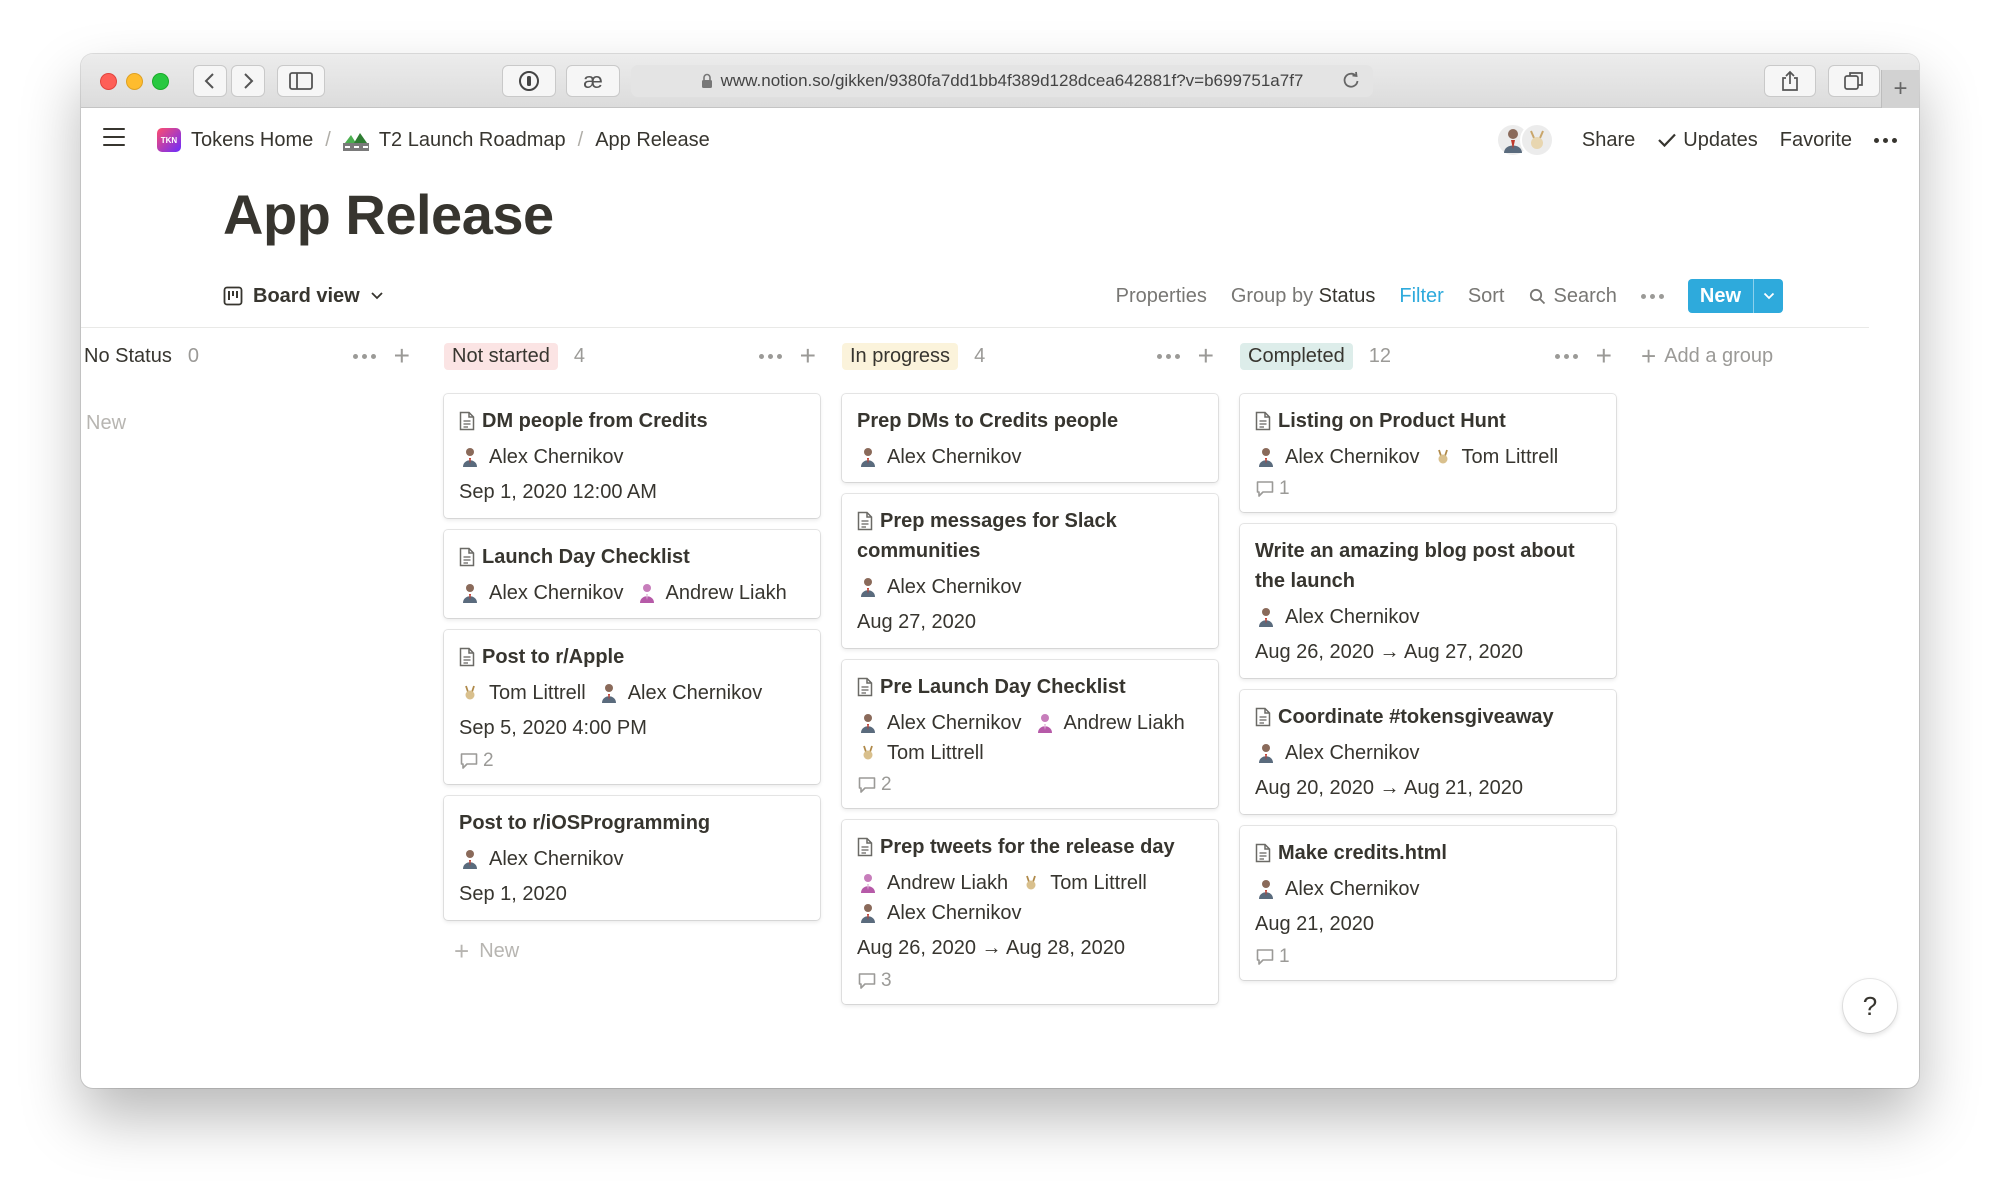 This screenshot has width=2000, height=1197. I want to click on menu-icon, so click(114, 138).